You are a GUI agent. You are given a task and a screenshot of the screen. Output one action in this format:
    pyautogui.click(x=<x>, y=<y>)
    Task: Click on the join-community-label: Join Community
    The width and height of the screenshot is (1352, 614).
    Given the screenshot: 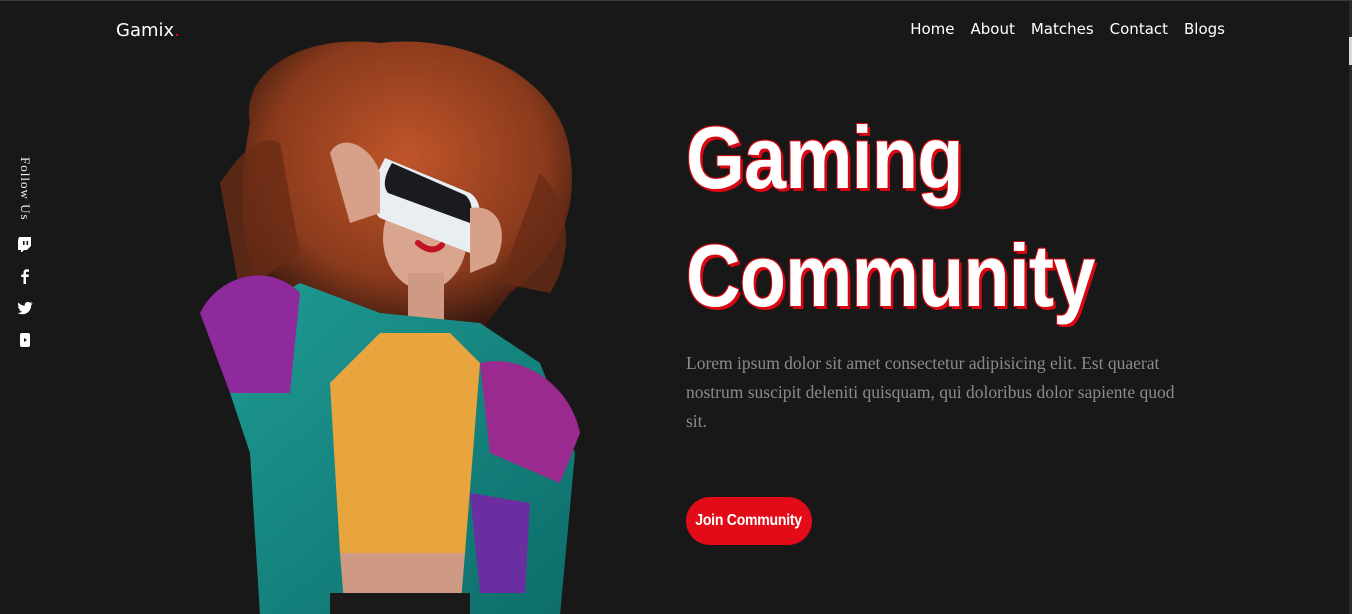 What is the action you would take?
    pyautogui.click(x=749, y=520)
    